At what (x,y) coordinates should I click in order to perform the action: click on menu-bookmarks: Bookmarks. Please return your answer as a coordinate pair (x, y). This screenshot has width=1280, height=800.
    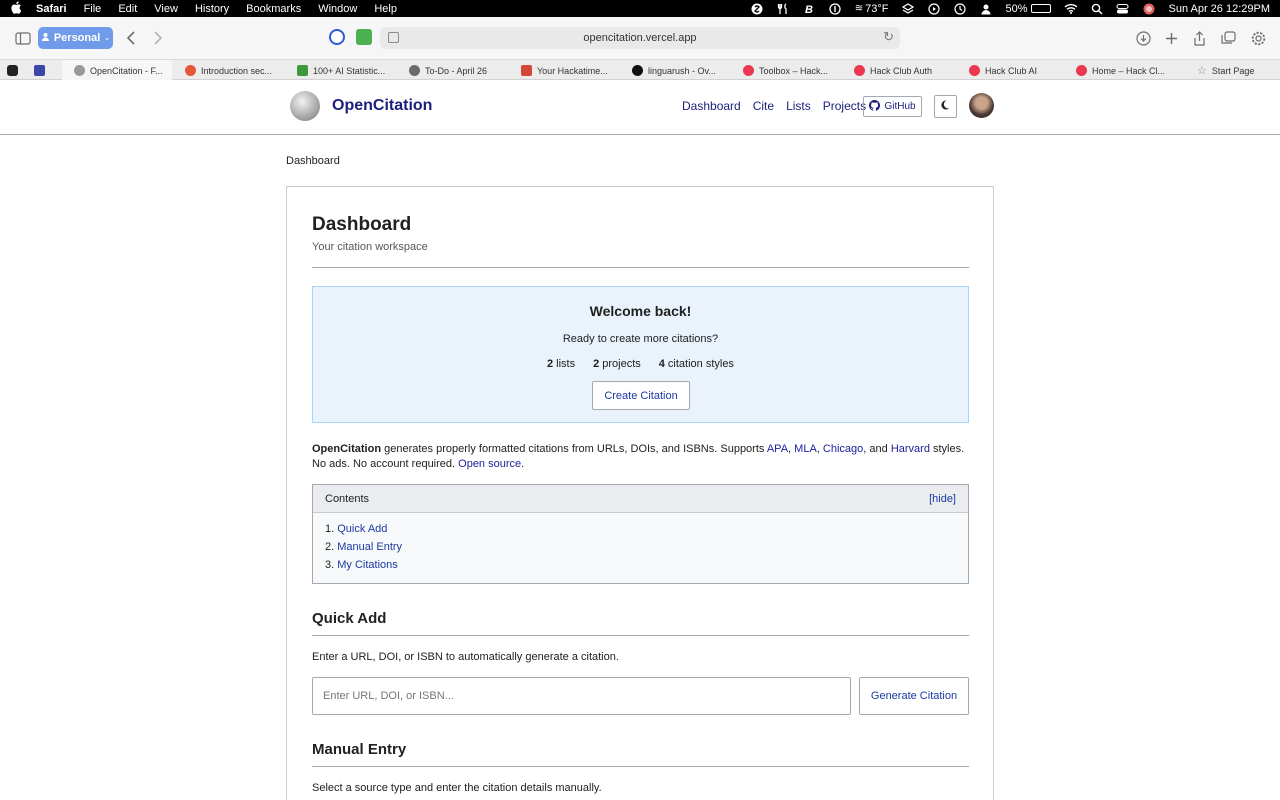
    Looking at the image, I should click on (273, 9).